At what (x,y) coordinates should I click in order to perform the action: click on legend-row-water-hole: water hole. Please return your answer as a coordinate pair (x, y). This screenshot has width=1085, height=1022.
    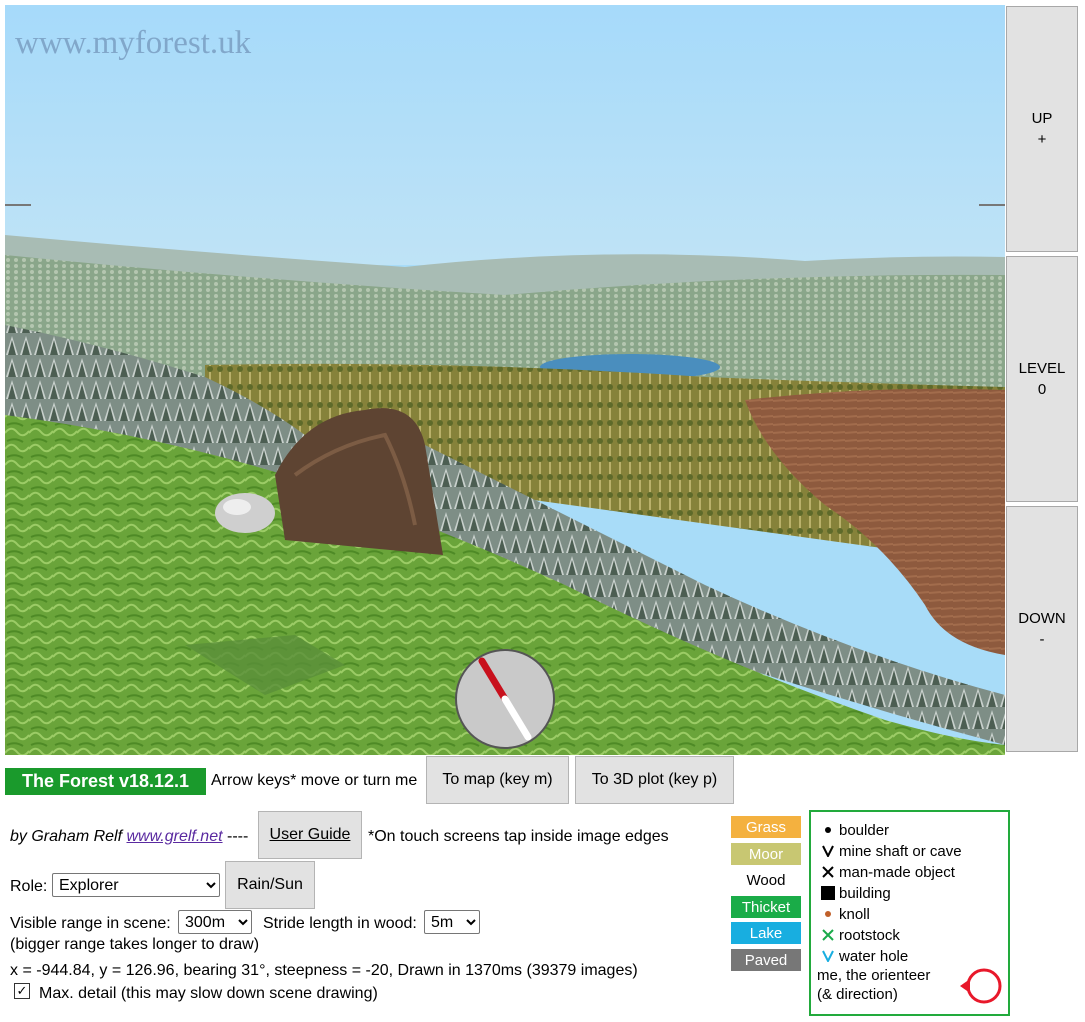
    Looking at the image, I should click on (862, 956).